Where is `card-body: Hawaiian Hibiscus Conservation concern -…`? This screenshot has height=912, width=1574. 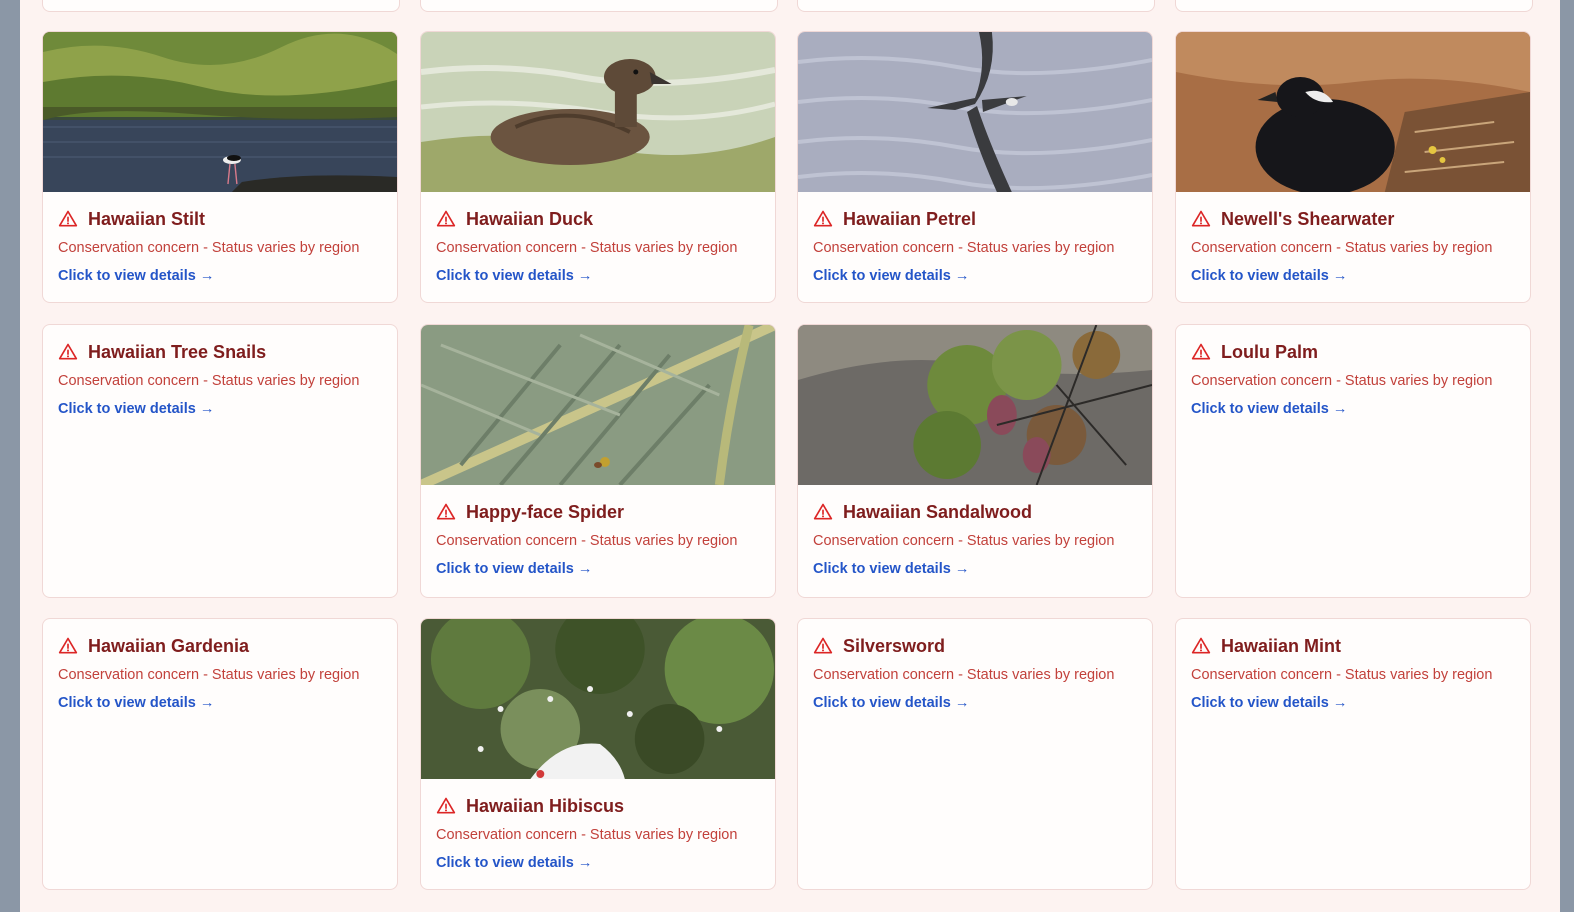 card-body: Hawaiian Hibiscus Conservation concern -… is located at coordinates (598, 825).